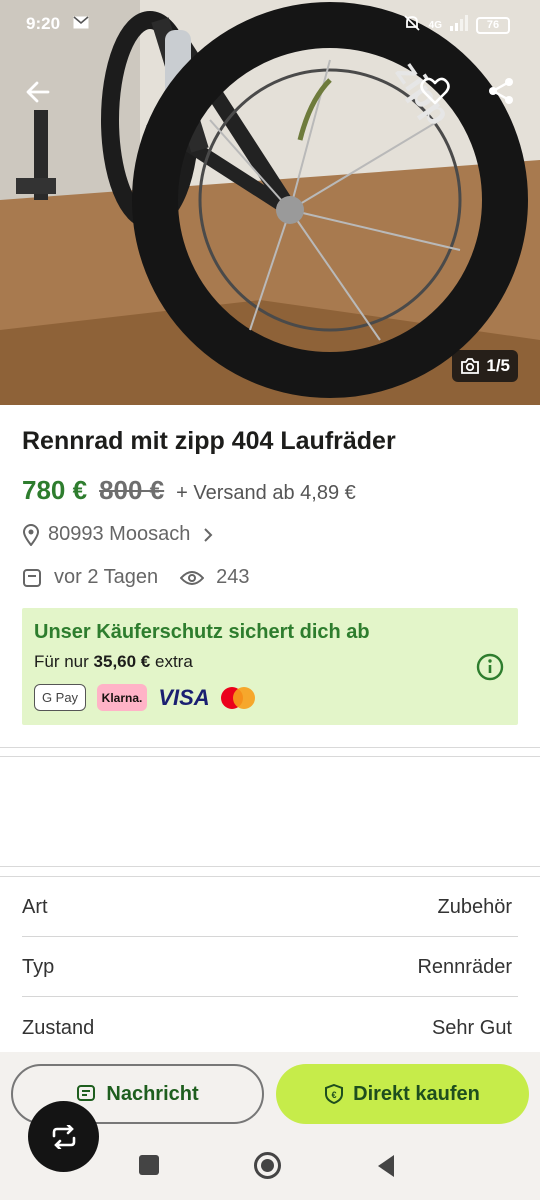 The image size is (540, 1200). Describe the element at coordinates (192, 577) in the screenshot. I see `eye-icon` at that location.